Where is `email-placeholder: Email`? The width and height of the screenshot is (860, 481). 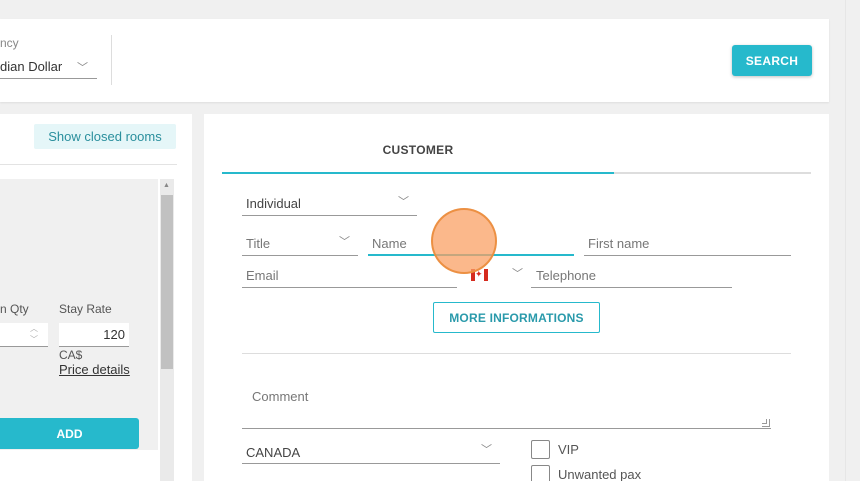
email-placeholder: Email is located at coordinates (262, 275).